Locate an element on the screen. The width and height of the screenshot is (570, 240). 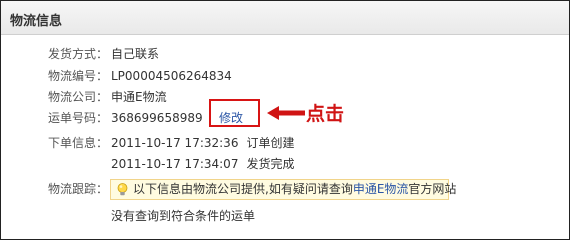
order-entry-2: 2011-10-17 17:34:07 发货完成 is located at coordinates (202, 164).